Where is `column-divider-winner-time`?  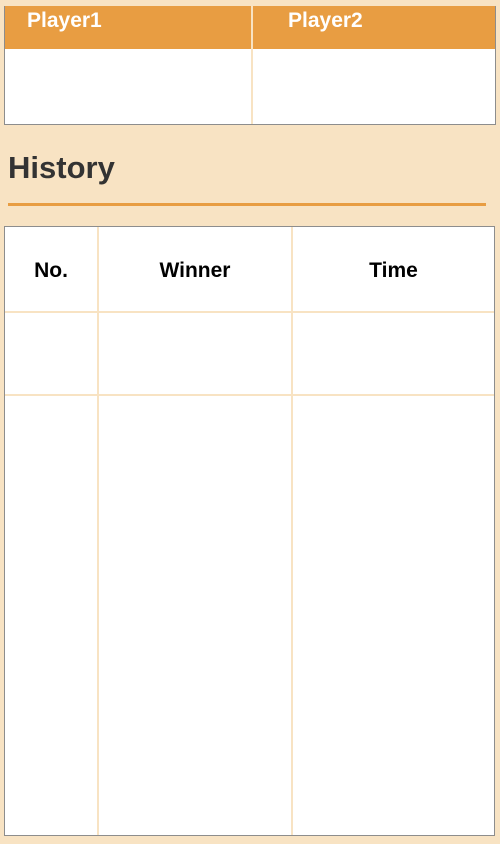 column-divider-winner-time is located at coordinates (292, 531).